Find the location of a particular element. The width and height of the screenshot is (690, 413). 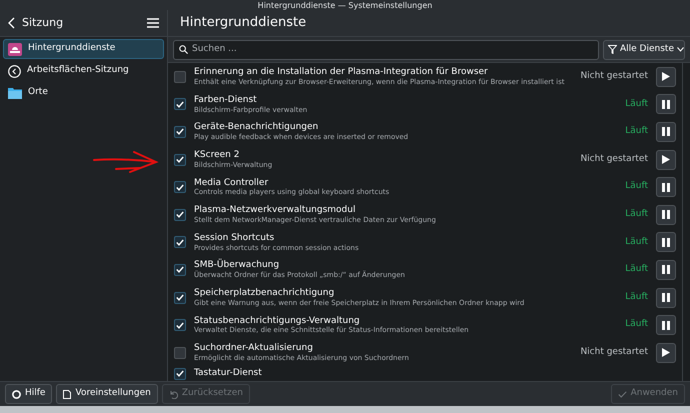

back-button is located at coordinates (12, 23).